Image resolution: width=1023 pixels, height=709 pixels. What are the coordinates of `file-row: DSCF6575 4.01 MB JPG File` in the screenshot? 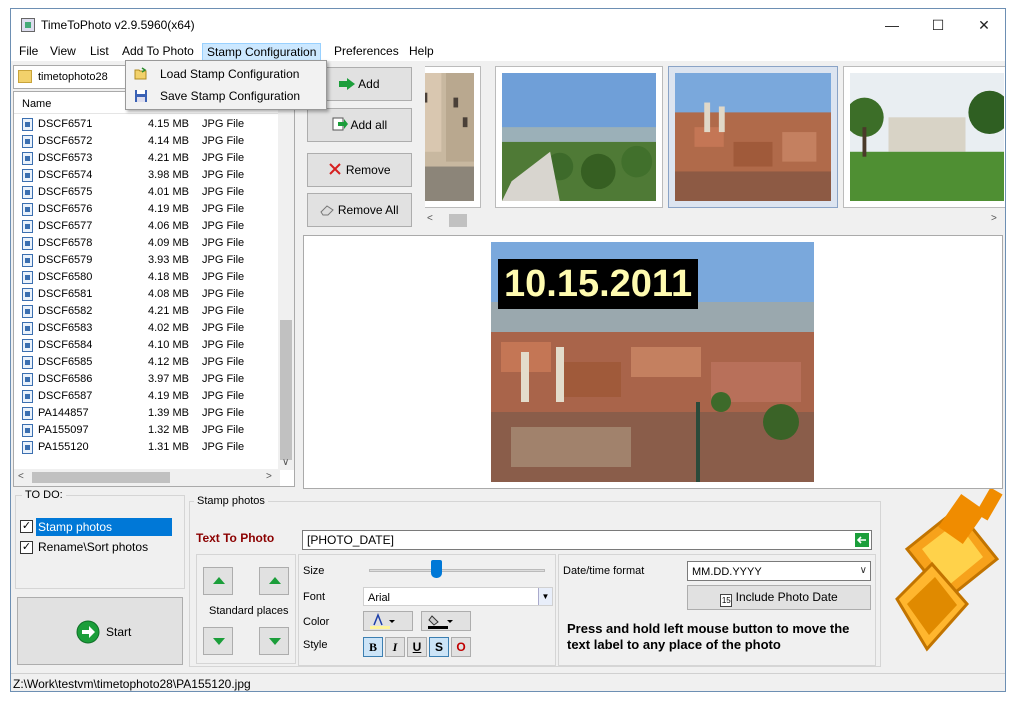 It's located at (147, 192).